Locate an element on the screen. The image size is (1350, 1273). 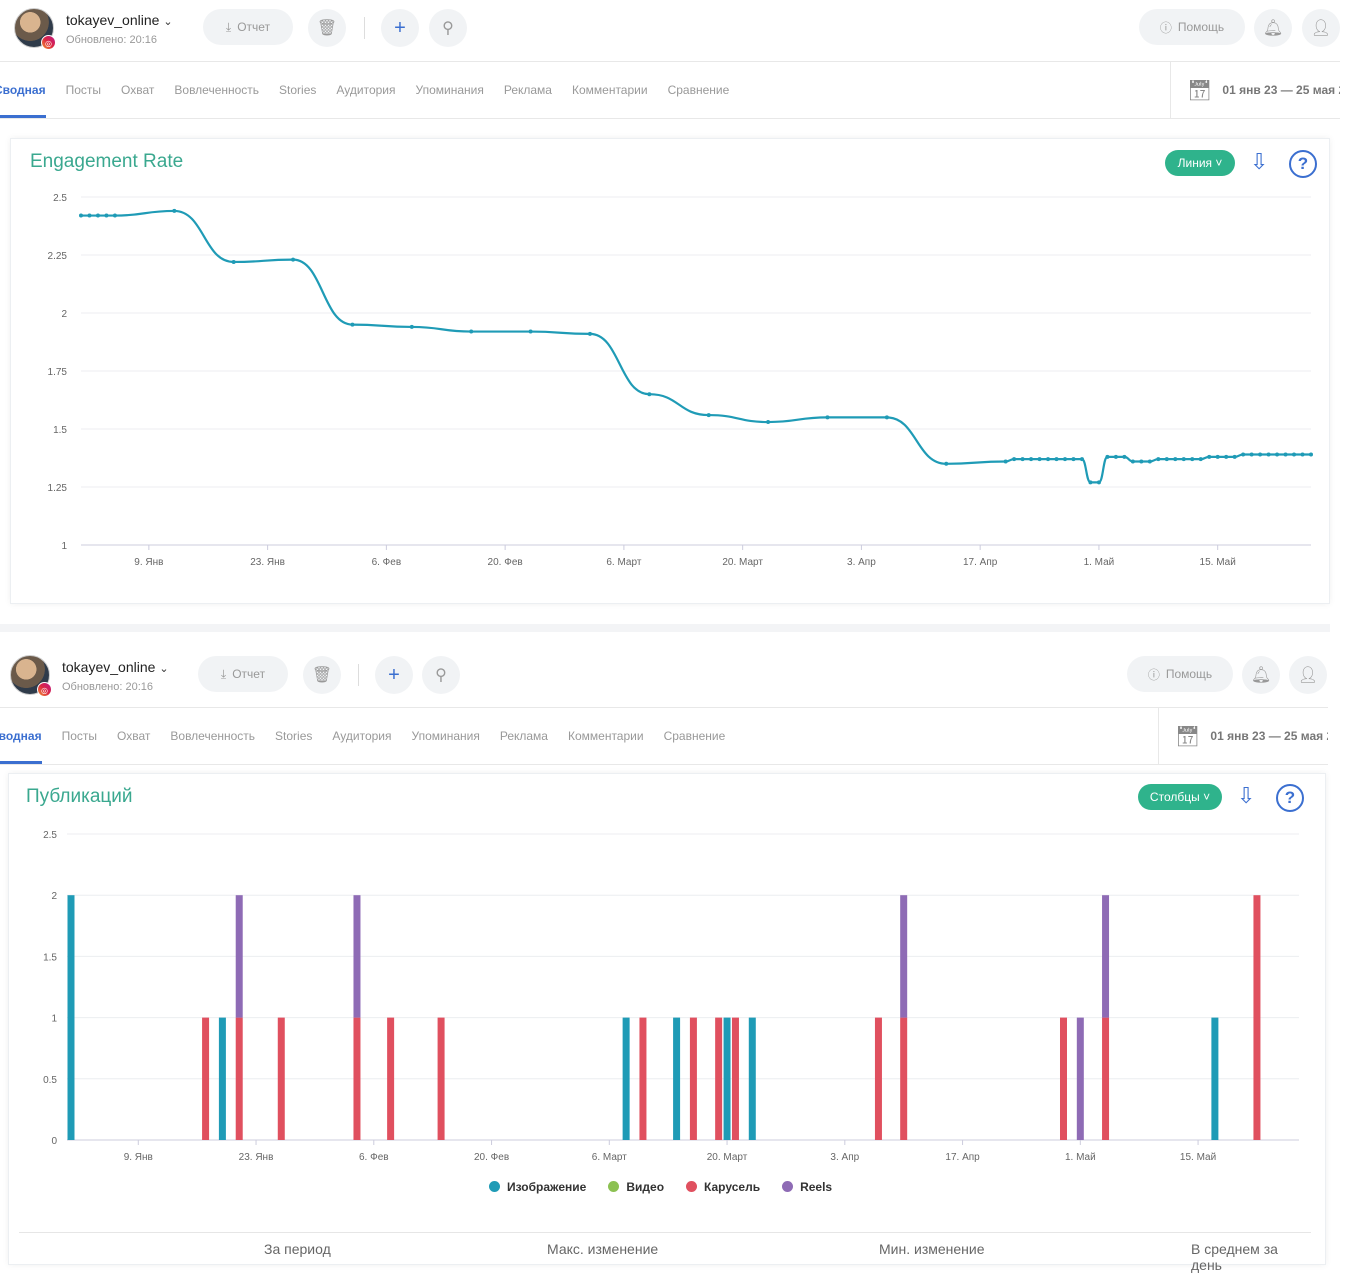
legend-item: Видео is located at coordinates (636, 1187).